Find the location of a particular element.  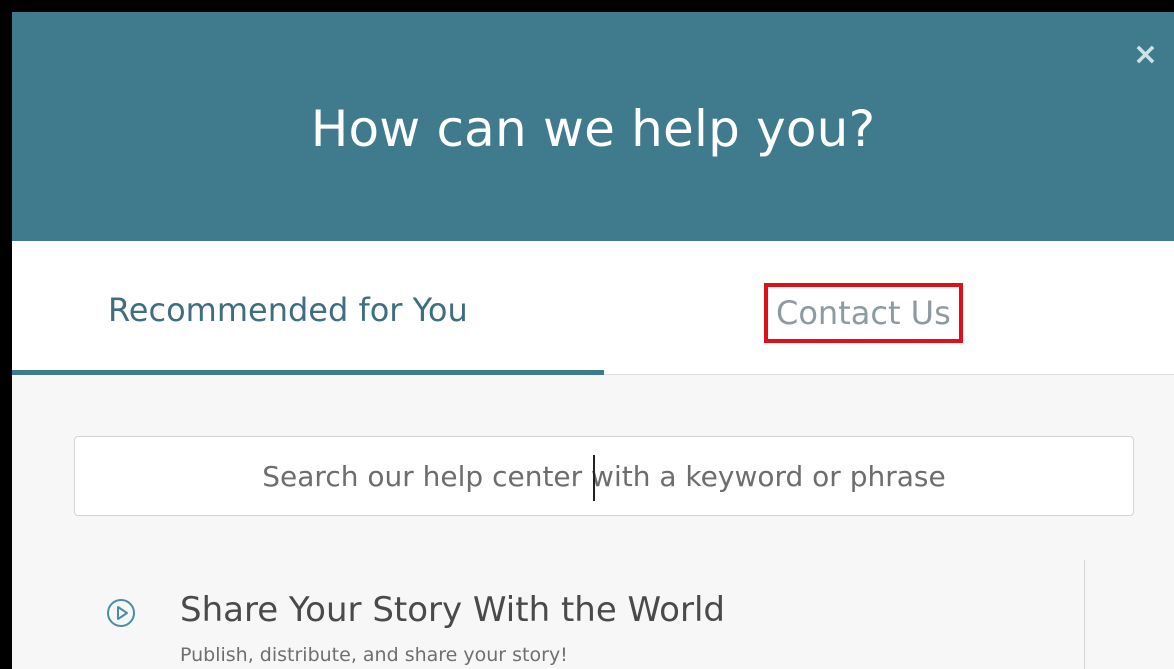

item-title: Share Your Story With the World is located at coordinates (452, 610).